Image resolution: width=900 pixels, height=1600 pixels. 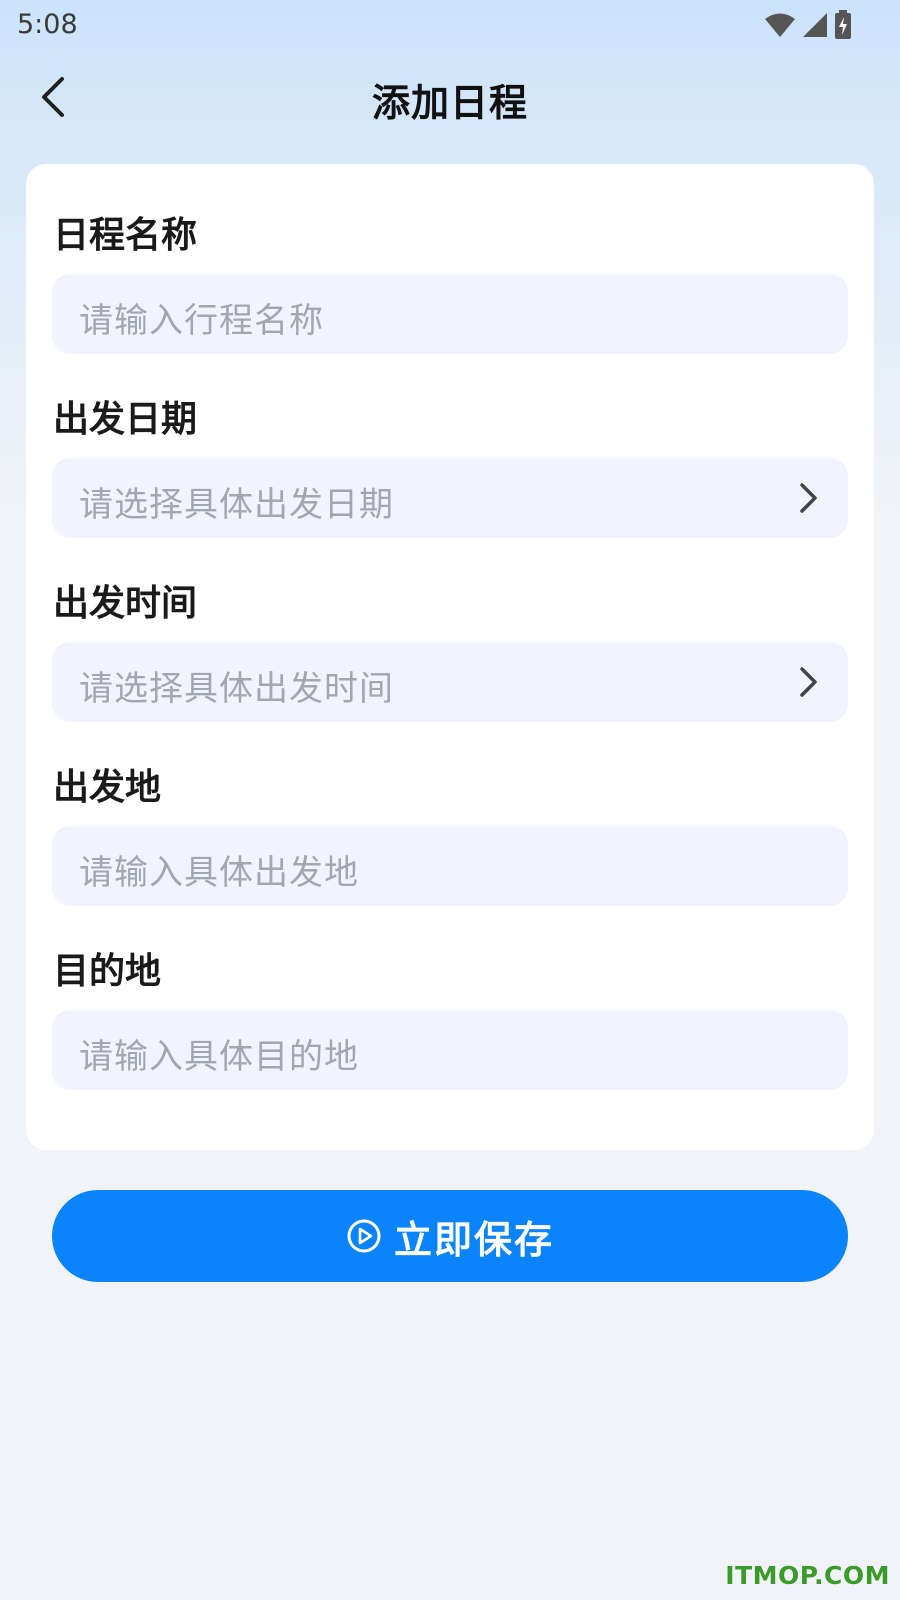 I want to click on battery-icon, so click(x=843, y=24).